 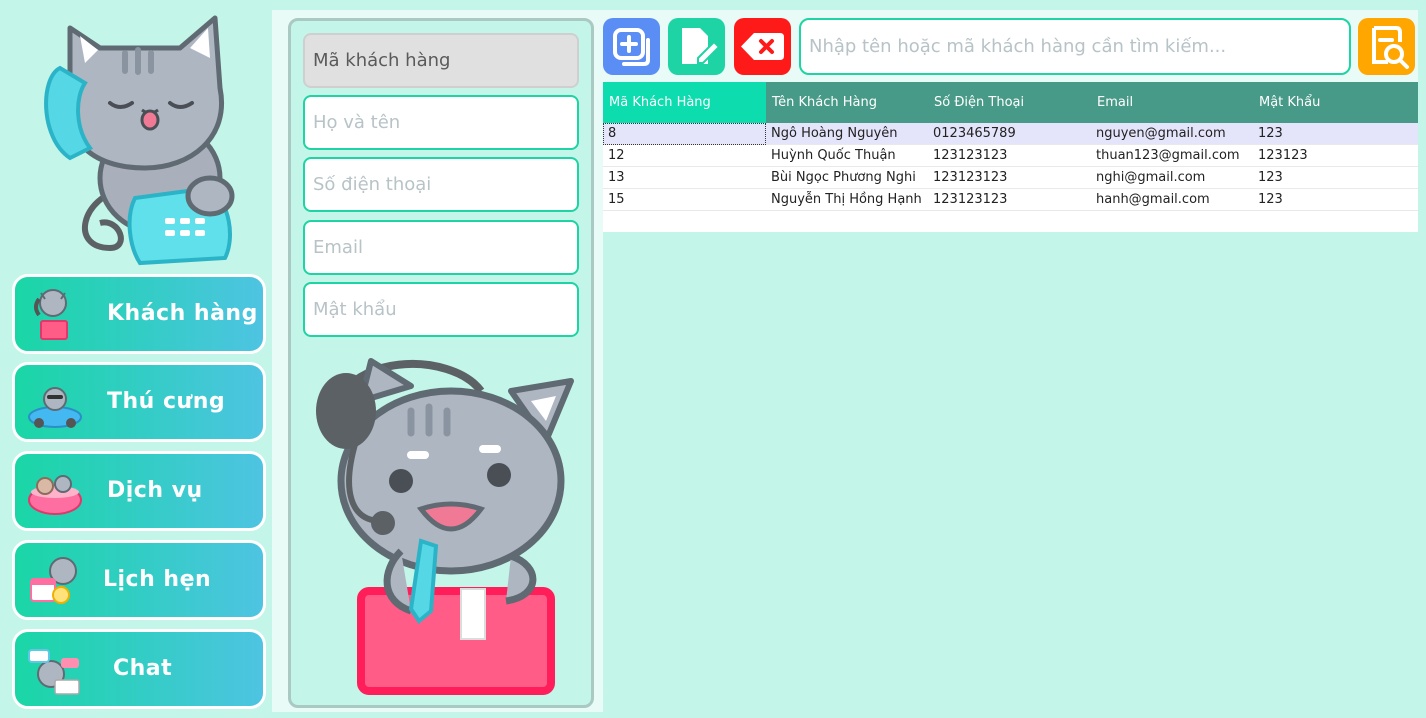 What do you see at coordinates (157, 579) in the screenshot?
I see `sidebar-item-label: Lịch hẹn` at bounding box center [157, 579].